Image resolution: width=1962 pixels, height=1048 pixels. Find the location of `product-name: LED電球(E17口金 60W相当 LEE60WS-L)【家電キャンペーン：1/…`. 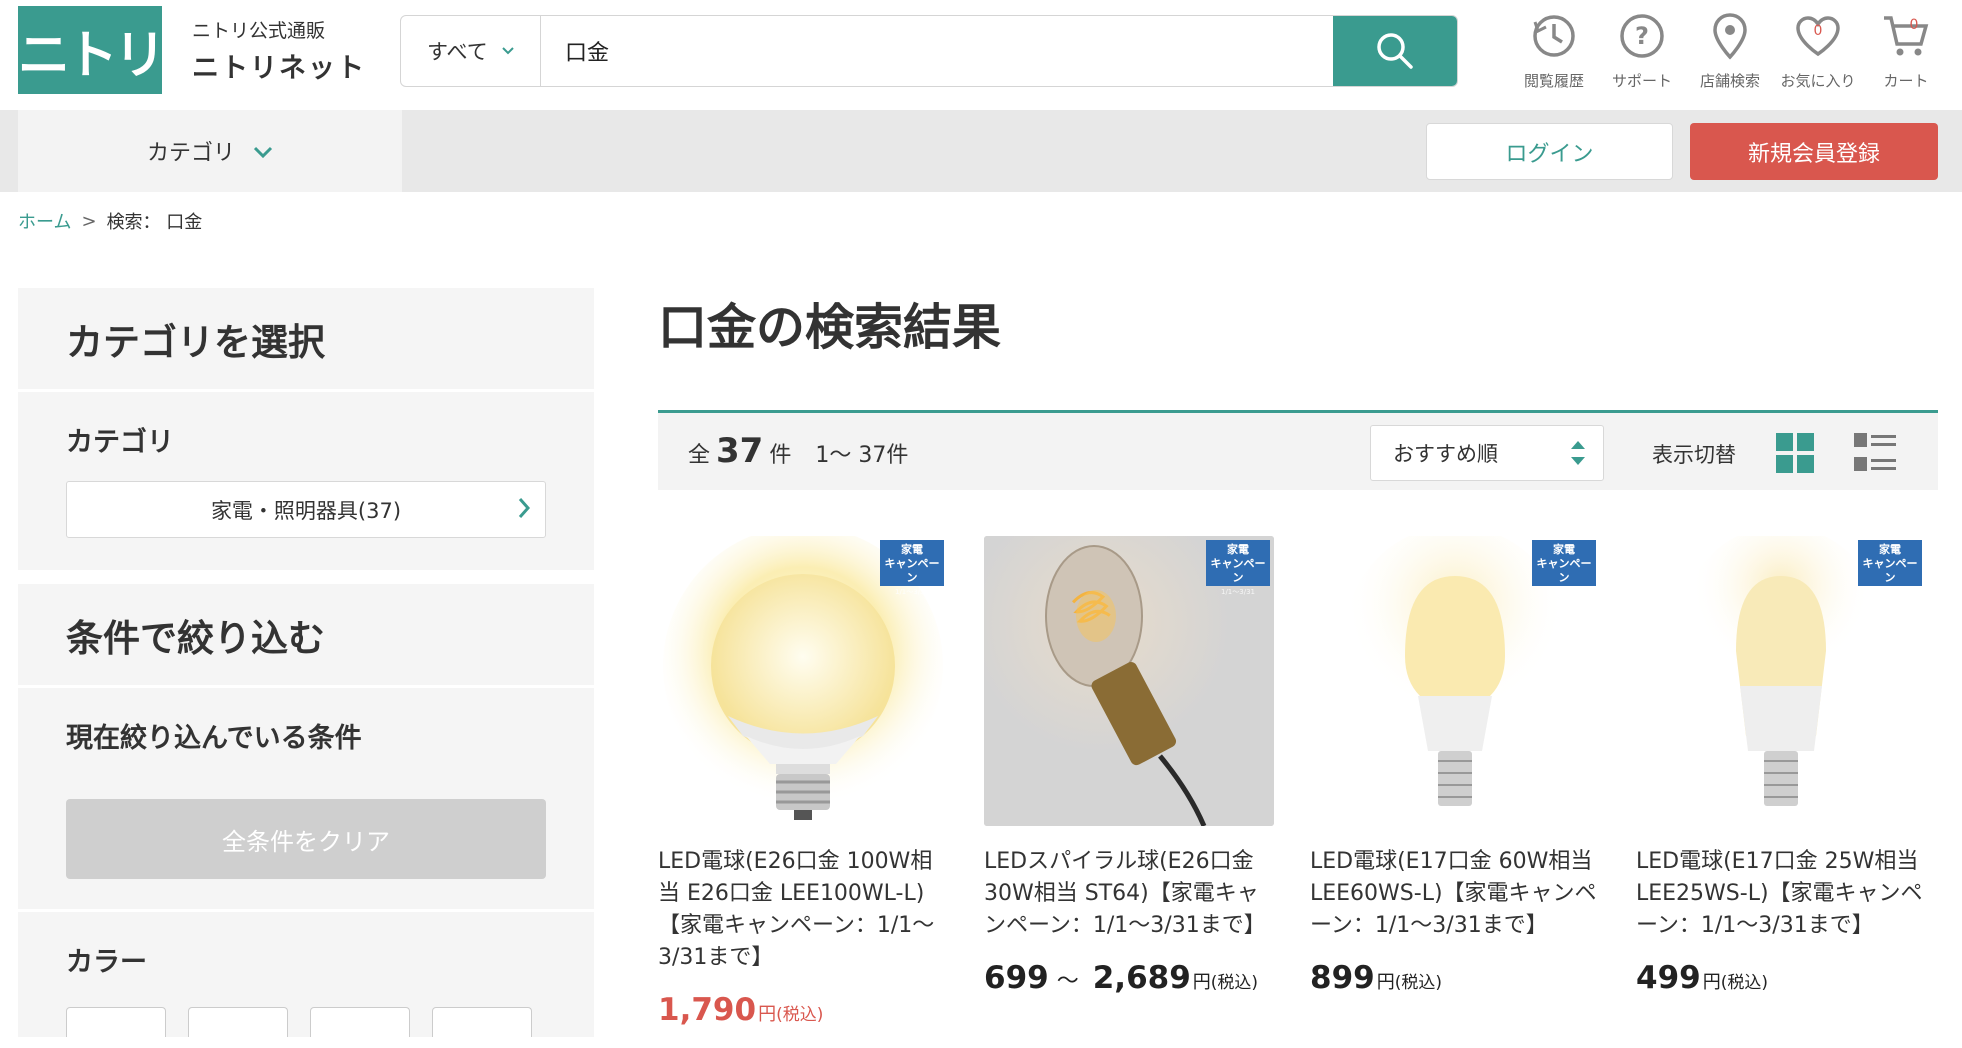

product-name: LED電球(E17口金 60W相当 LEE60WS-L)【家電キャンペーン：1/… is located at coordinates (1455, 894).